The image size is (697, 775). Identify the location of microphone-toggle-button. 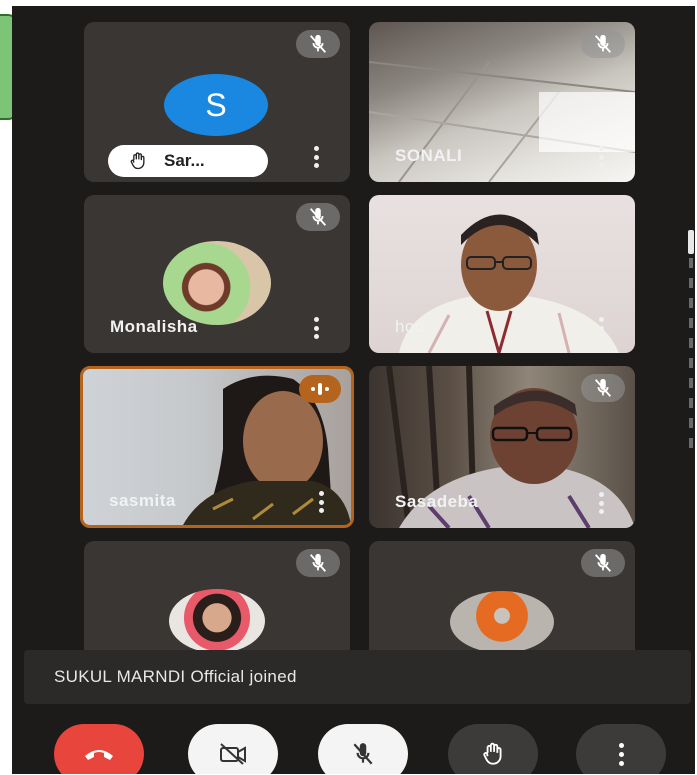
(363, 749).